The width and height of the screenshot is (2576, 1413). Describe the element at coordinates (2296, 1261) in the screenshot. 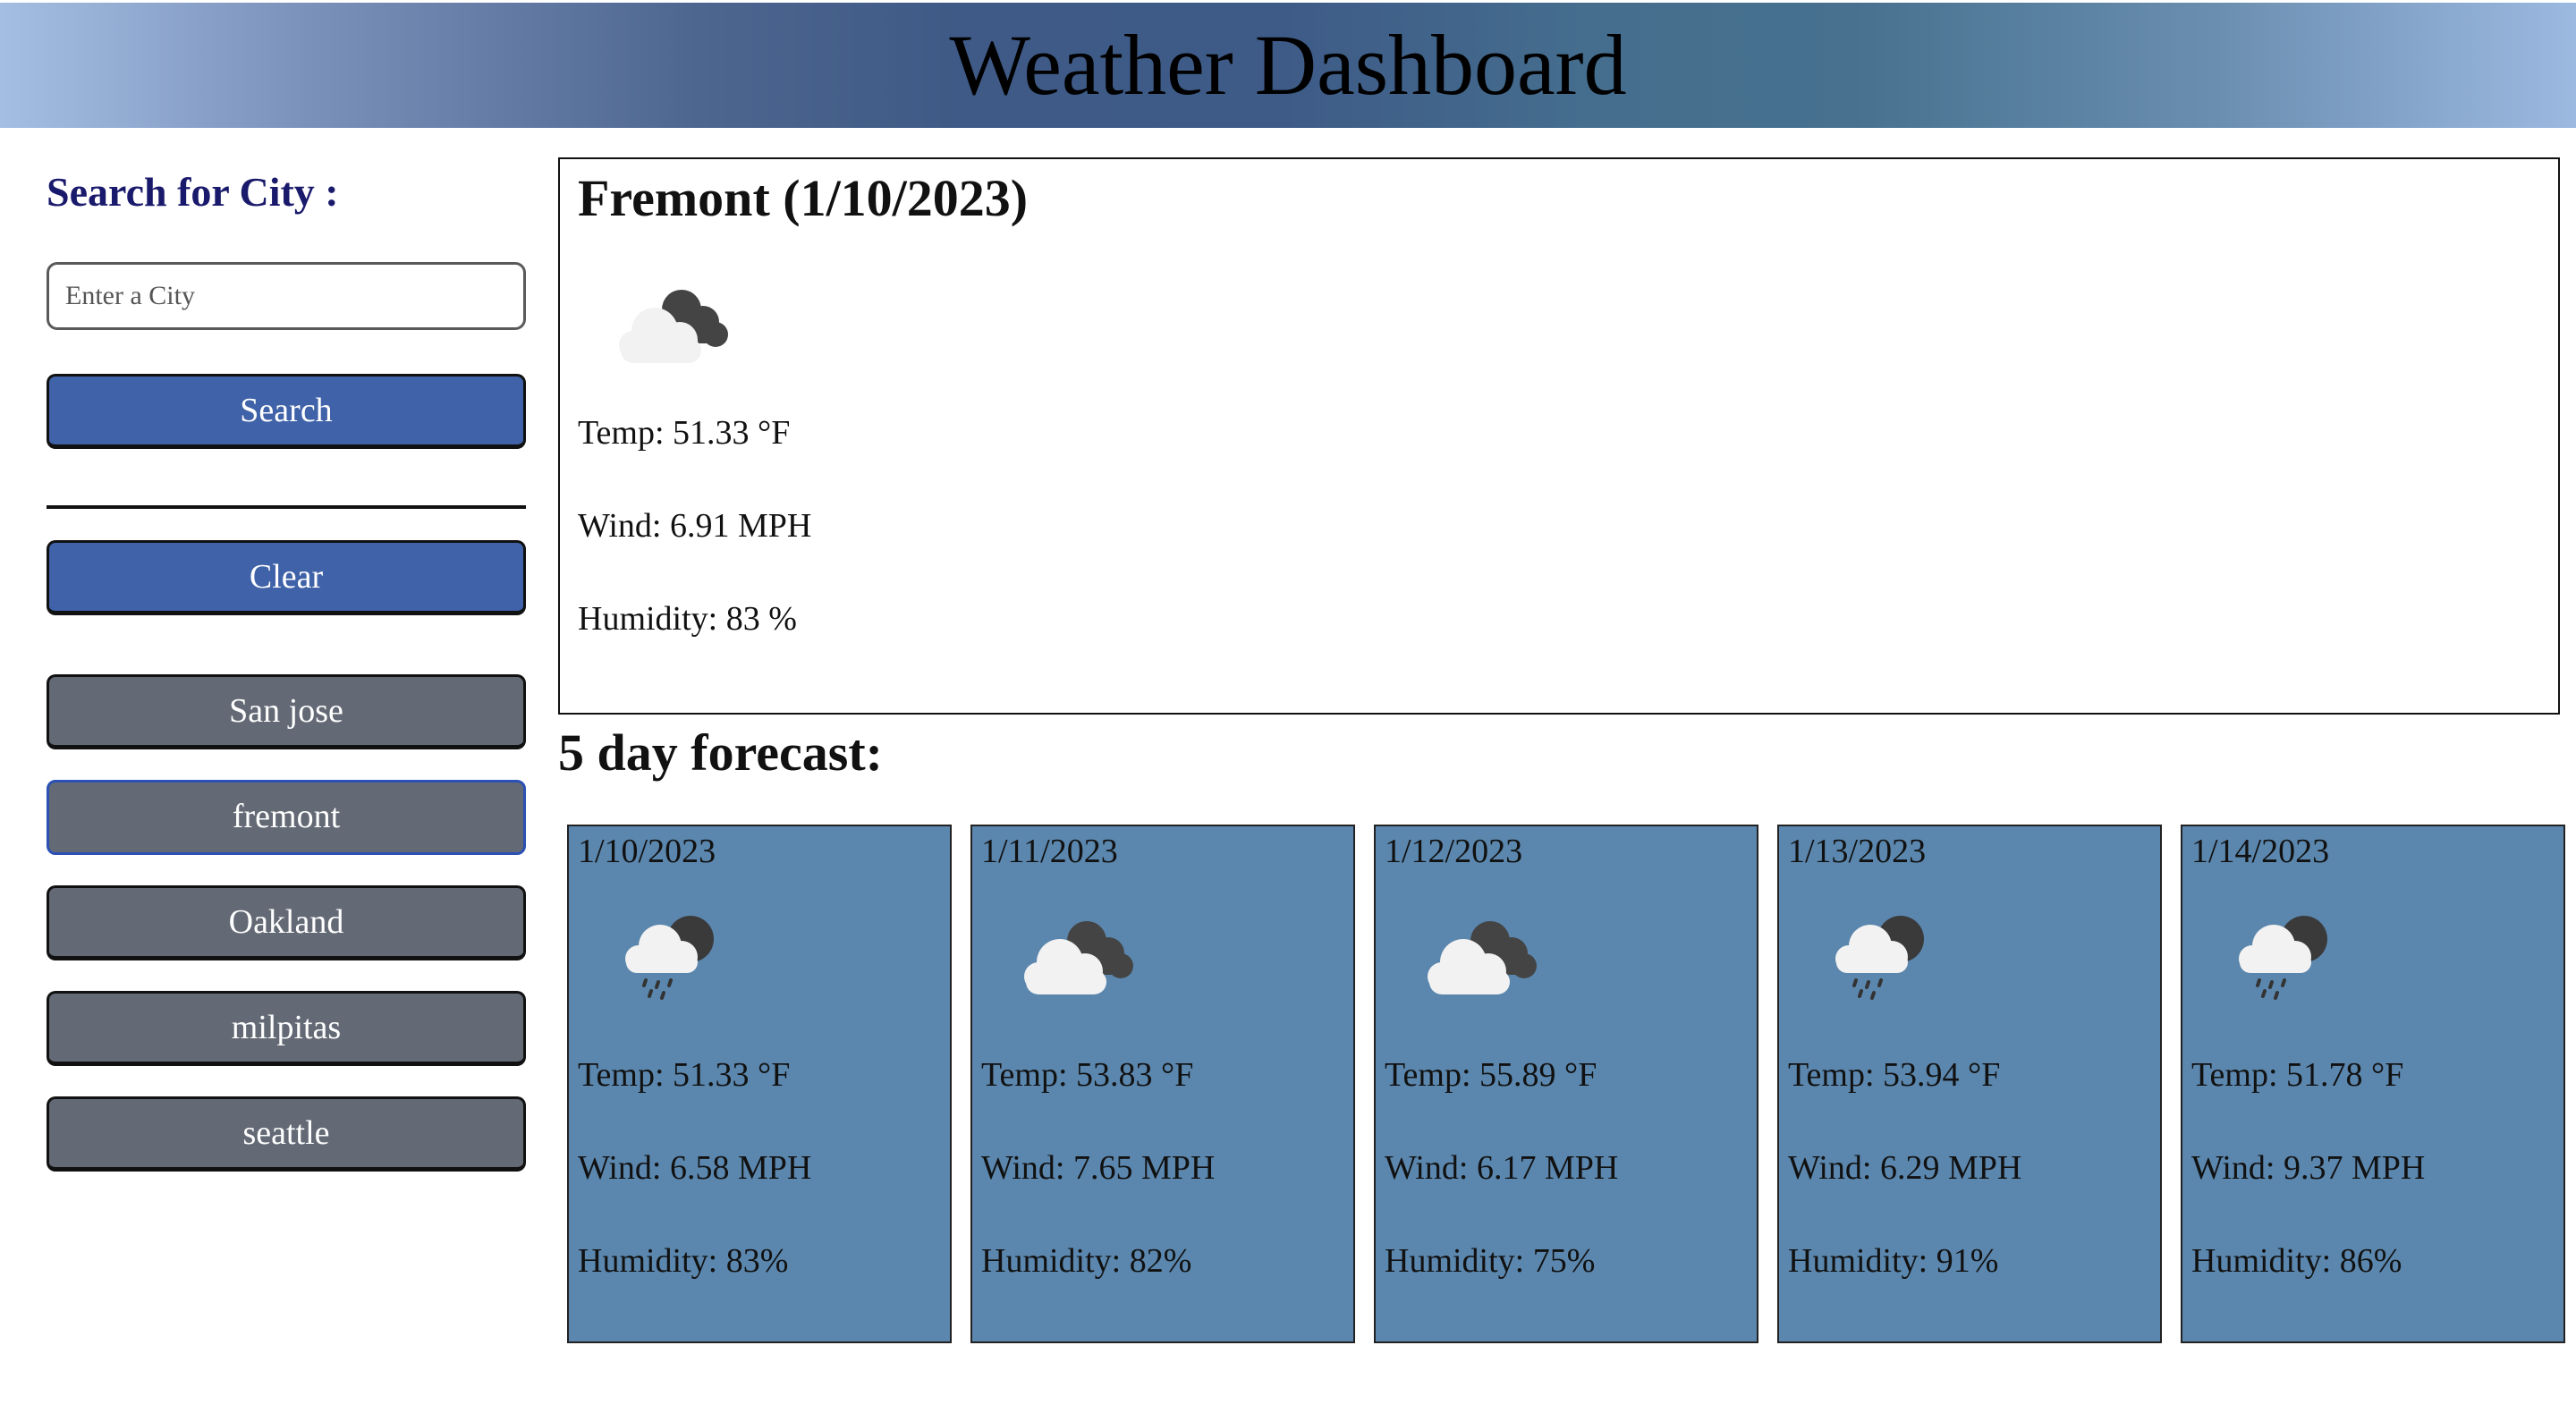

I see `forecast-humidity: Humidity: 86%` at that location.